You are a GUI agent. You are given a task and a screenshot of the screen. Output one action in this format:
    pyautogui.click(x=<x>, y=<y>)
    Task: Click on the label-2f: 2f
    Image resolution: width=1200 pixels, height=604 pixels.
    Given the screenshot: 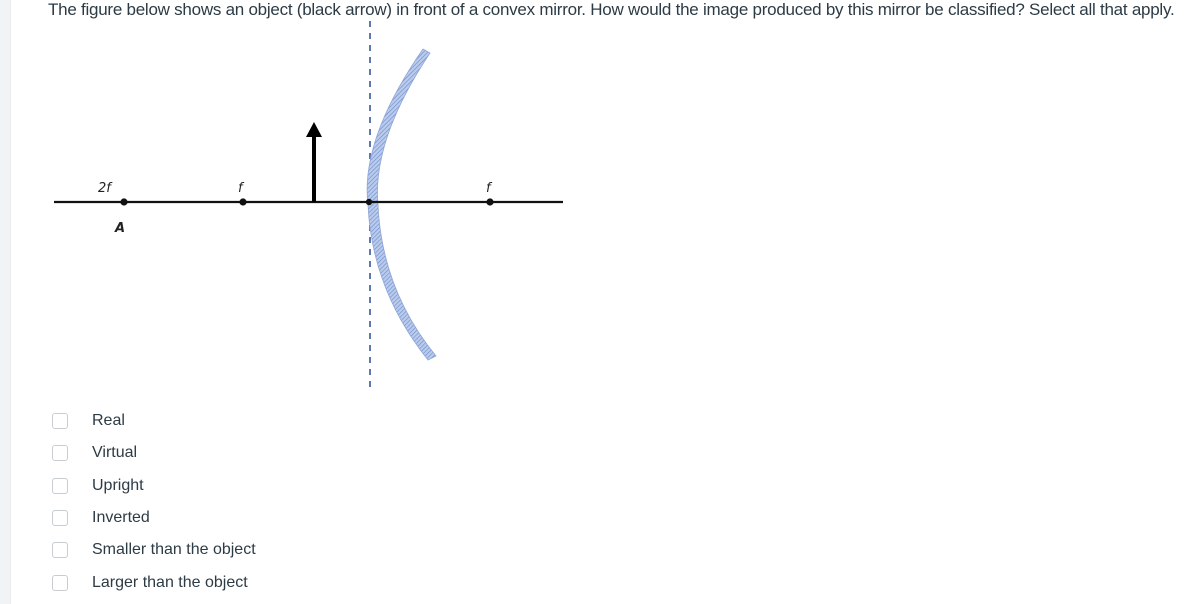 What is the action you would take?
    pyautogui.click(x=105, y=188)
    